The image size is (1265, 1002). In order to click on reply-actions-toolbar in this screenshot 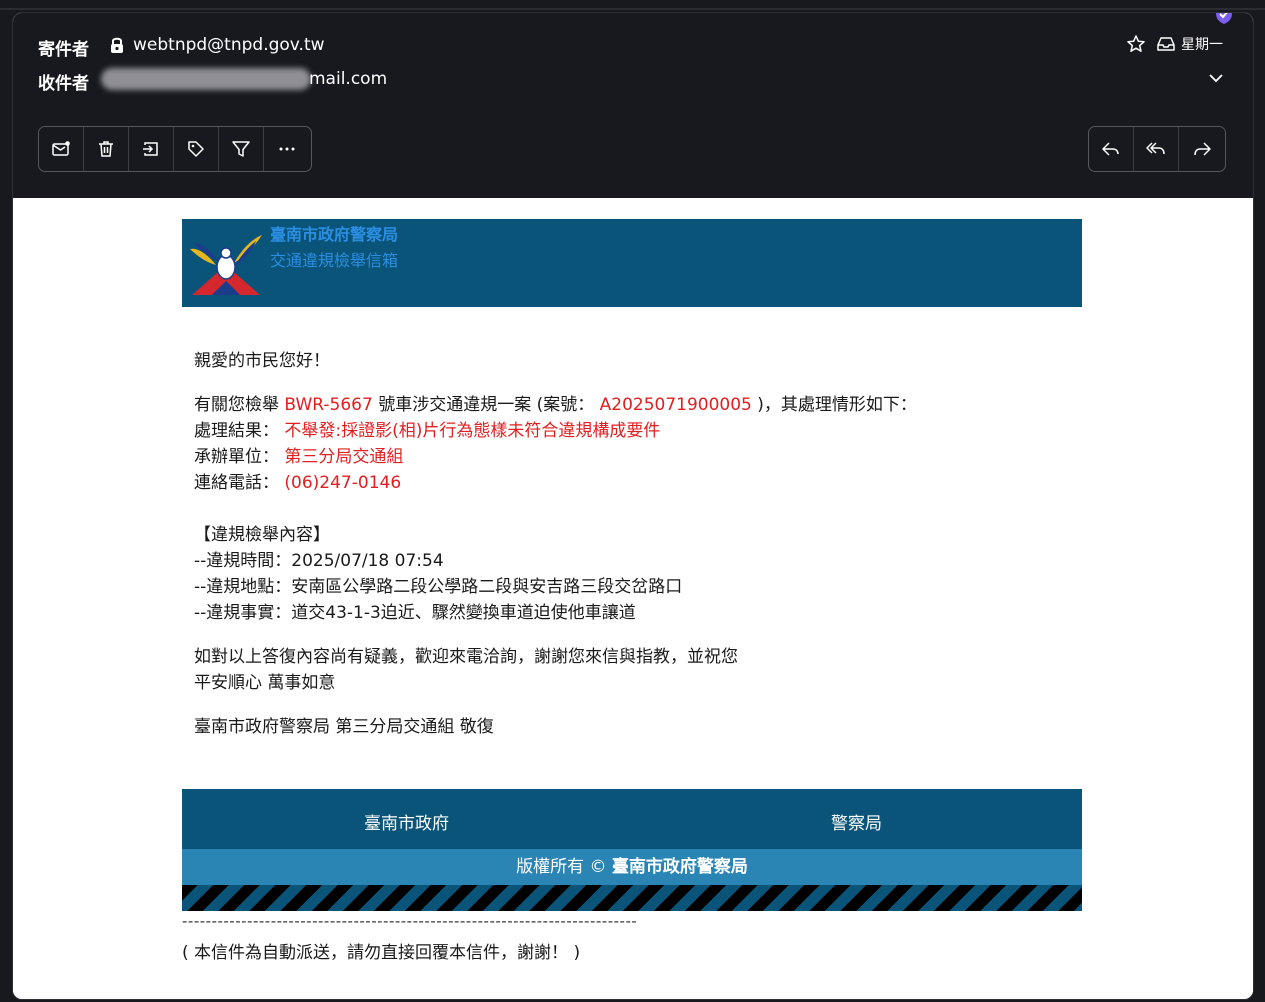, I will do `click(1157, 149)`.